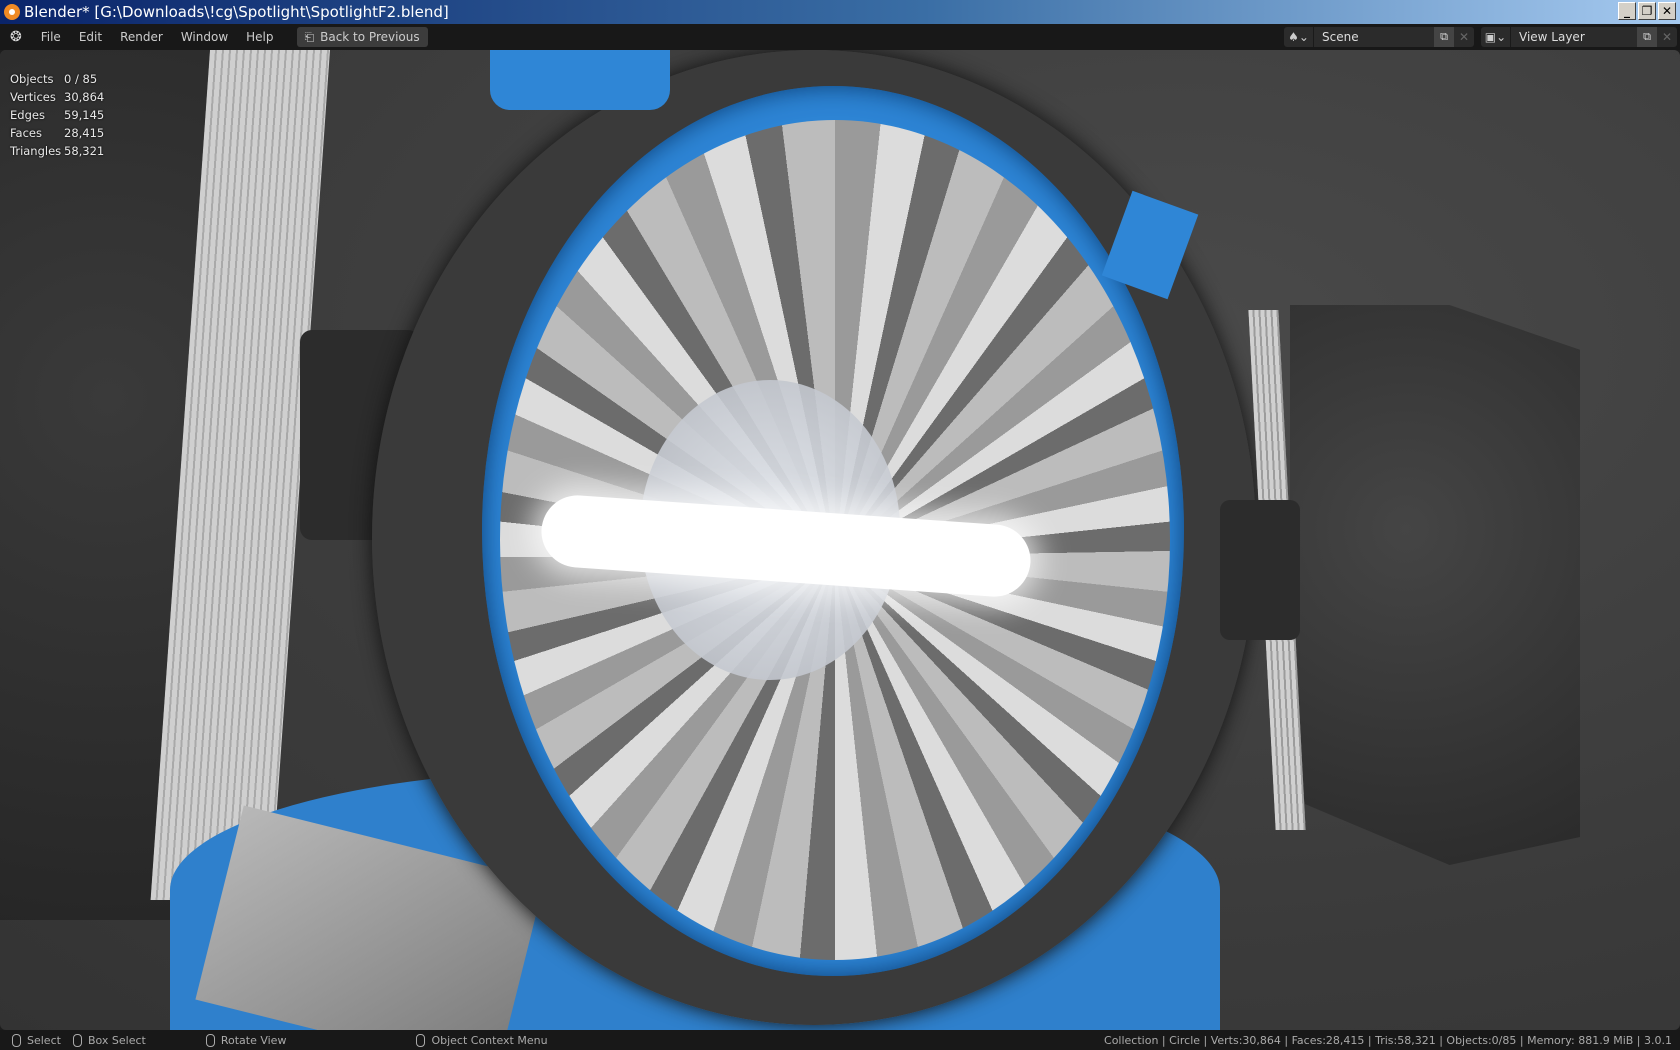 The width and height of the screenshot is (1680, 1050). What do you see at coordinates (32, 79) in the screenshot?
I see `stat-label: Objects` at bounding box center [32, 79].